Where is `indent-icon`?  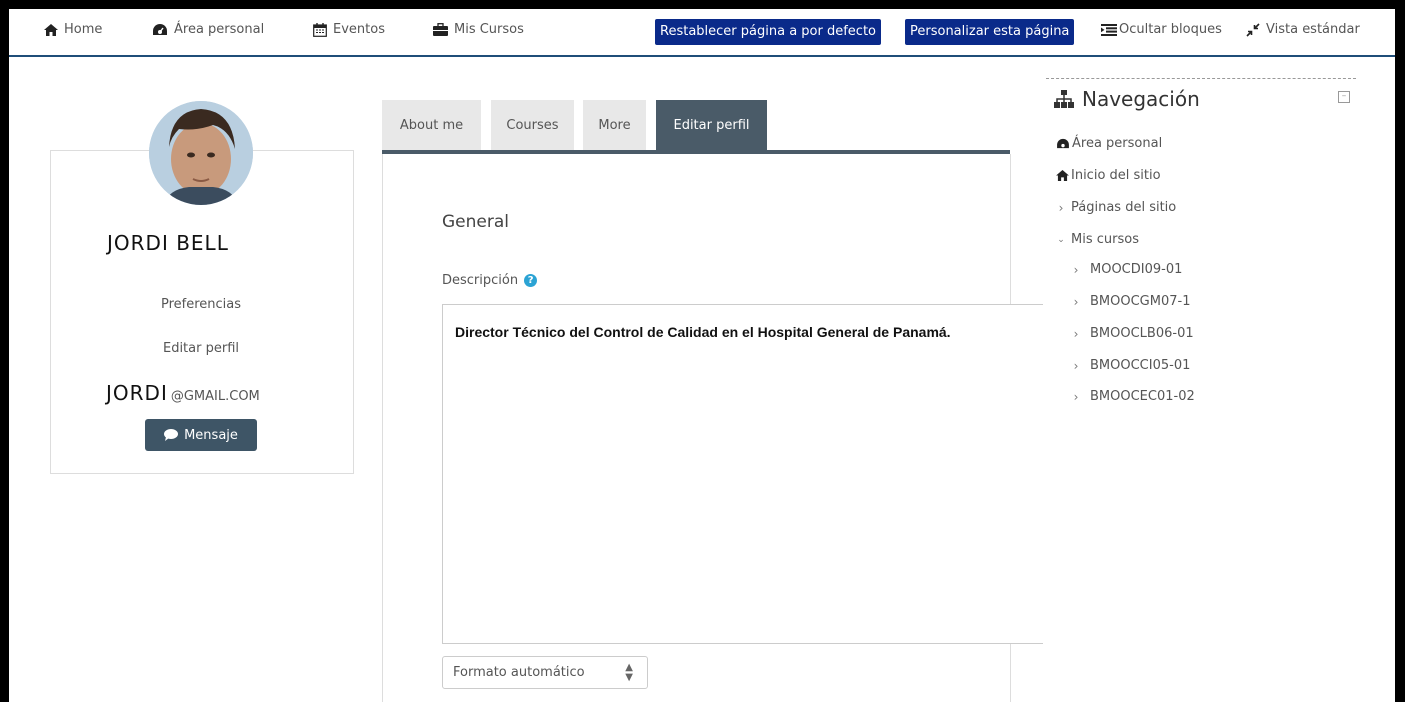
indent-icon is located at coordinates (1109, 29).